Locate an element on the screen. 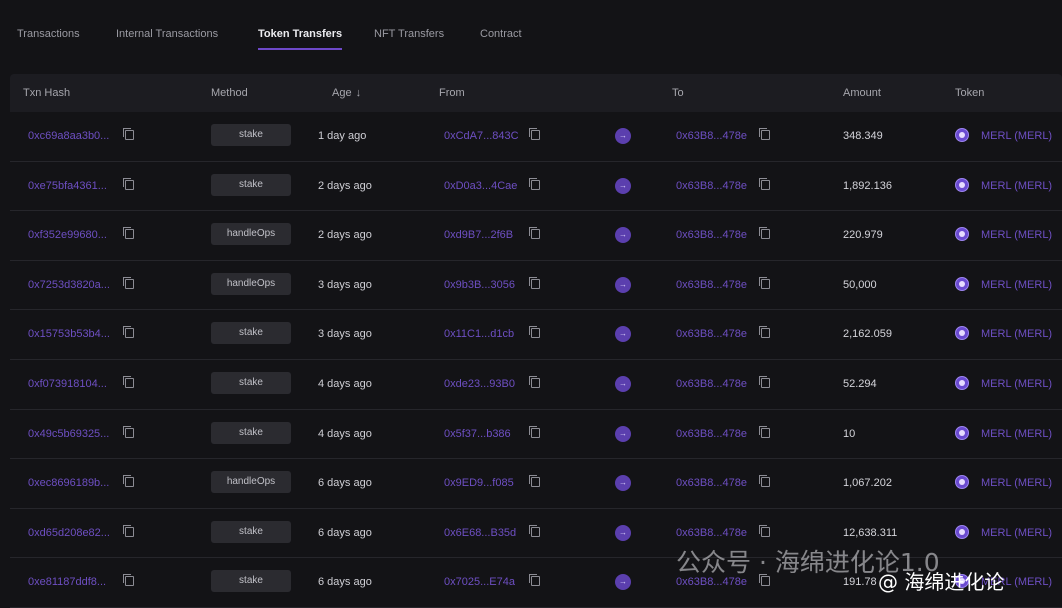 The height and width of the screenshot is (608, 1062). column-header-from: From is located at coordinates (452, 93).